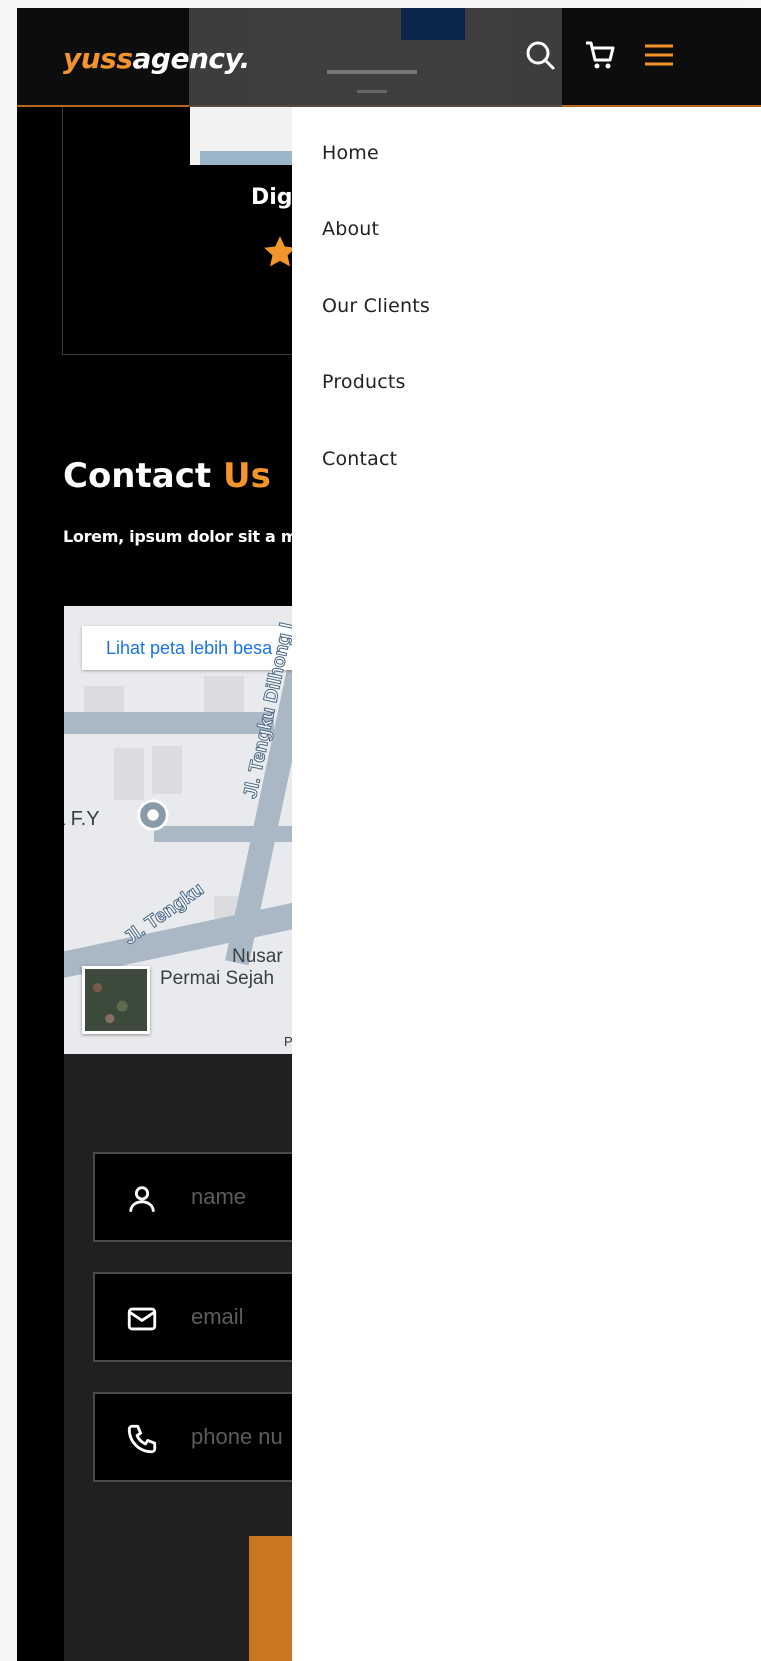 This screenshot has width=761, height=1661. I want to click on site-logo: yussagency., so click(156, 58).